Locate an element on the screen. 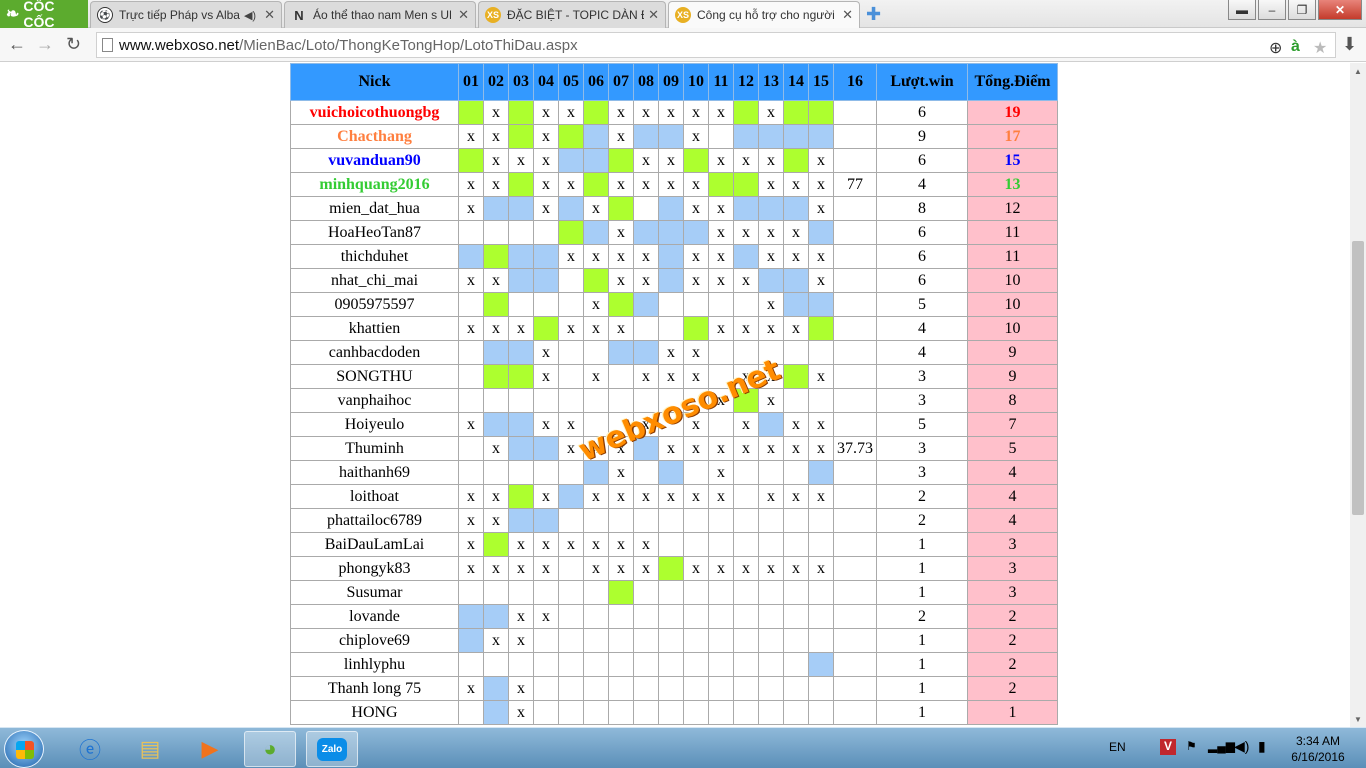  zalo-icon: Zalo is located at coordinates (332, 749).